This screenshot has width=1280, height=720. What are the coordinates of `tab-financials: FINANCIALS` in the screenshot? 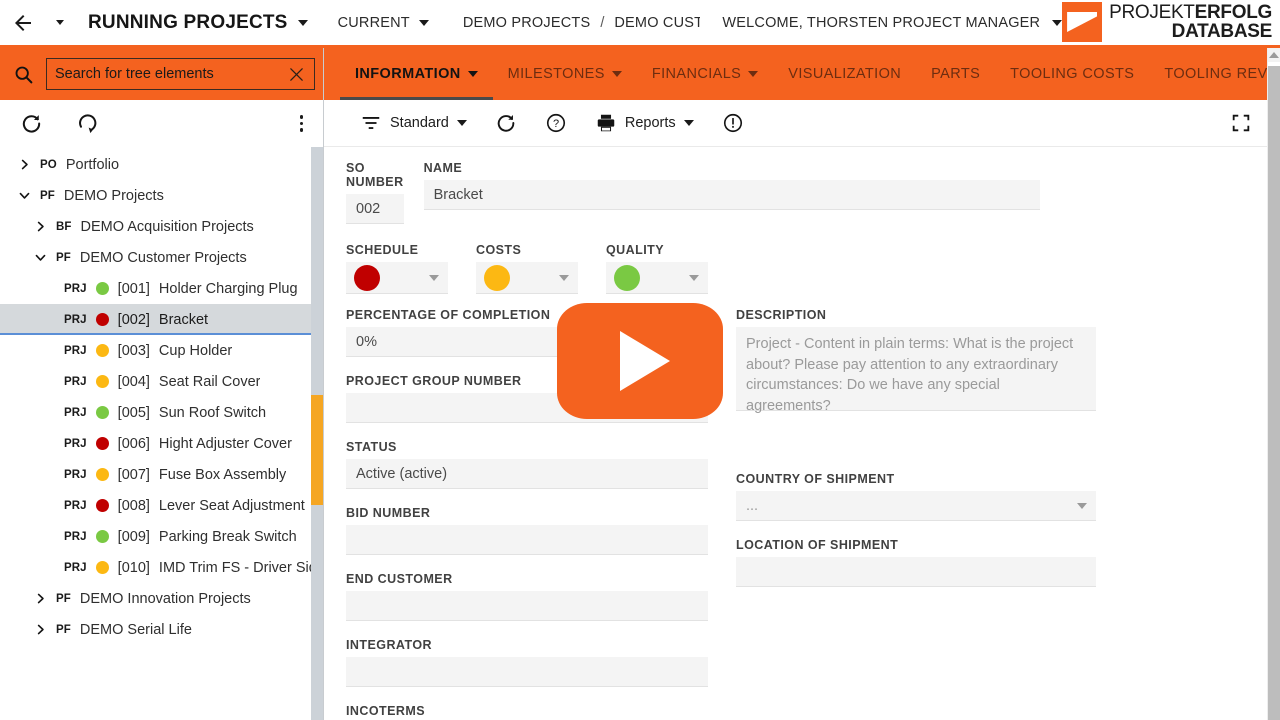 It's located at (705, 74).